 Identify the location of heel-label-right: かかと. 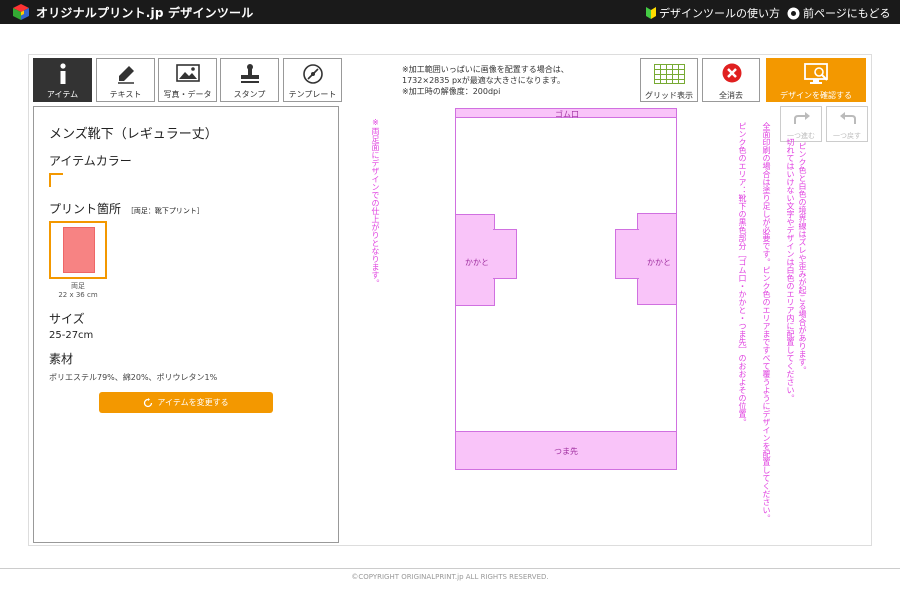
(659, 262).